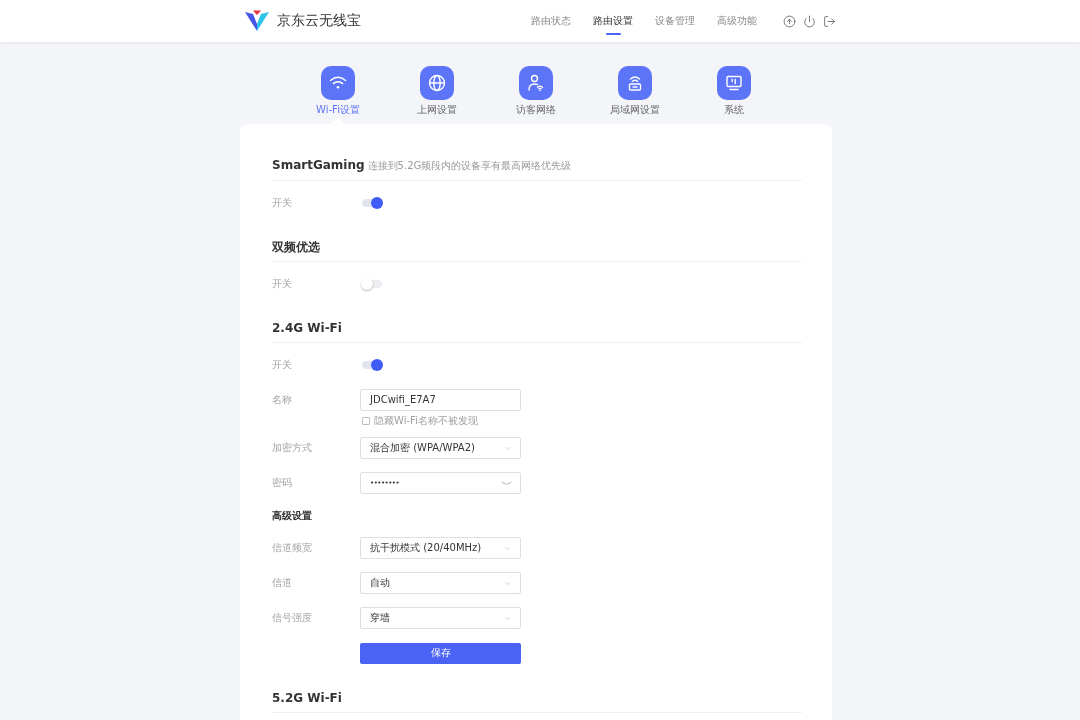 This screenshot has height=720, width=1080. What do you see at coordinates (292, 618) in the screenshot?
I see `field-label: 信号强度` at bounding box center [292, 618].